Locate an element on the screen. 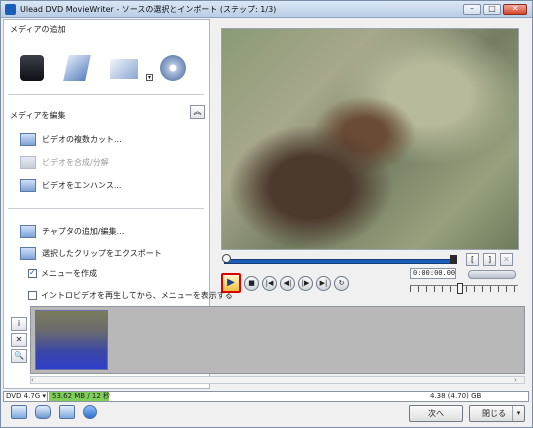  usage-text: 53.62 MB / 12 秒 is located at coordinates (81, 396).